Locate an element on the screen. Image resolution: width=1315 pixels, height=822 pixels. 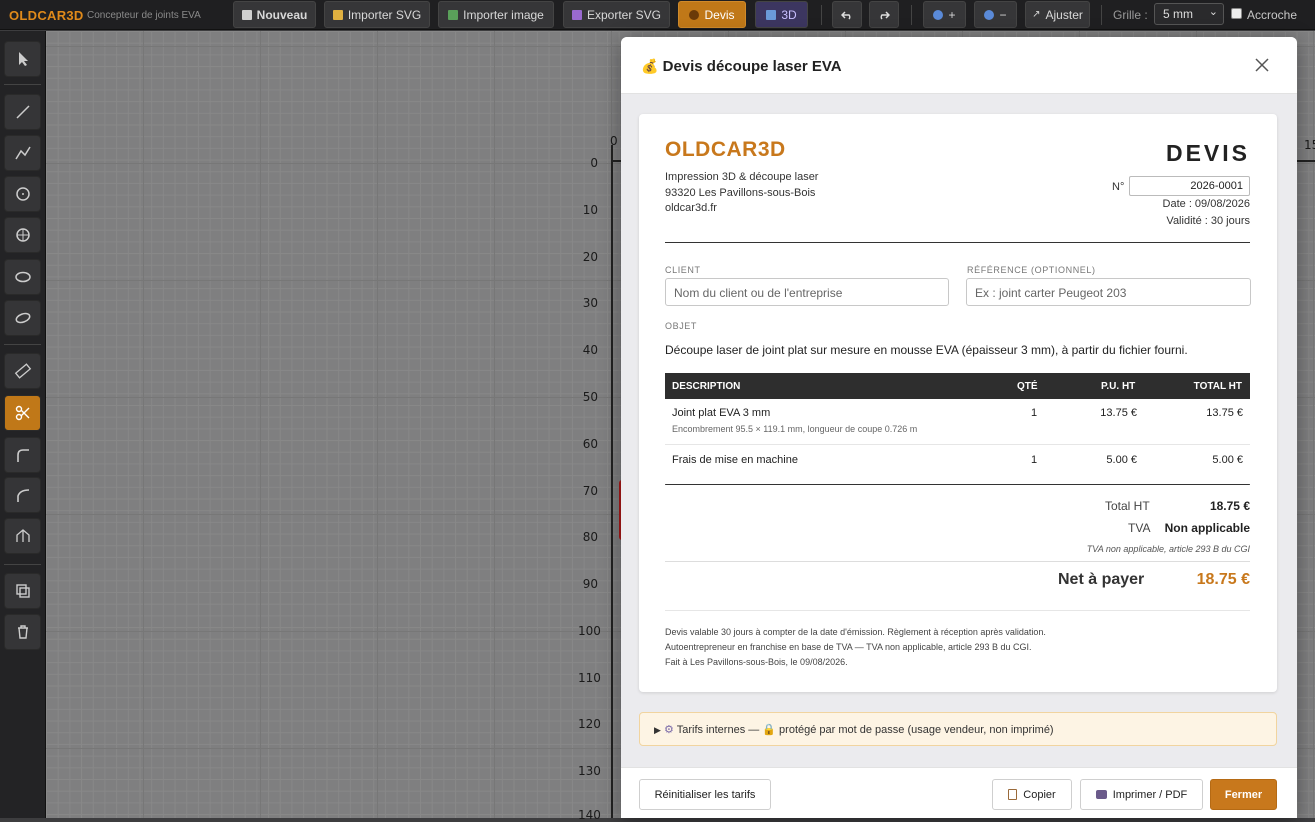
v-tick: 120 is located at coordinates (589, 724).